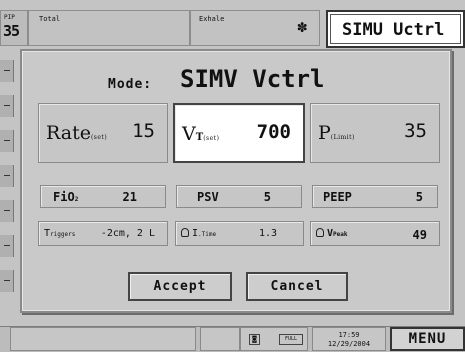 Image resolution: width=465 pixels, height=352 pixels. Describe the element at coordinates (129, 197) in the screenshot. I see `fio2-value: 21` at that location.